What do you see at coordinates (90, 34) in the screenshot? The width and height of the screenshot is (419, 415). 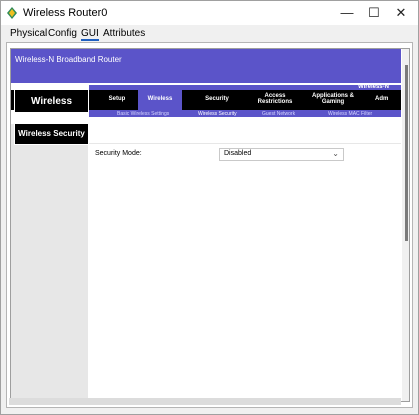 I see `tab-gui: GUI` at bounding box center [90, 34].